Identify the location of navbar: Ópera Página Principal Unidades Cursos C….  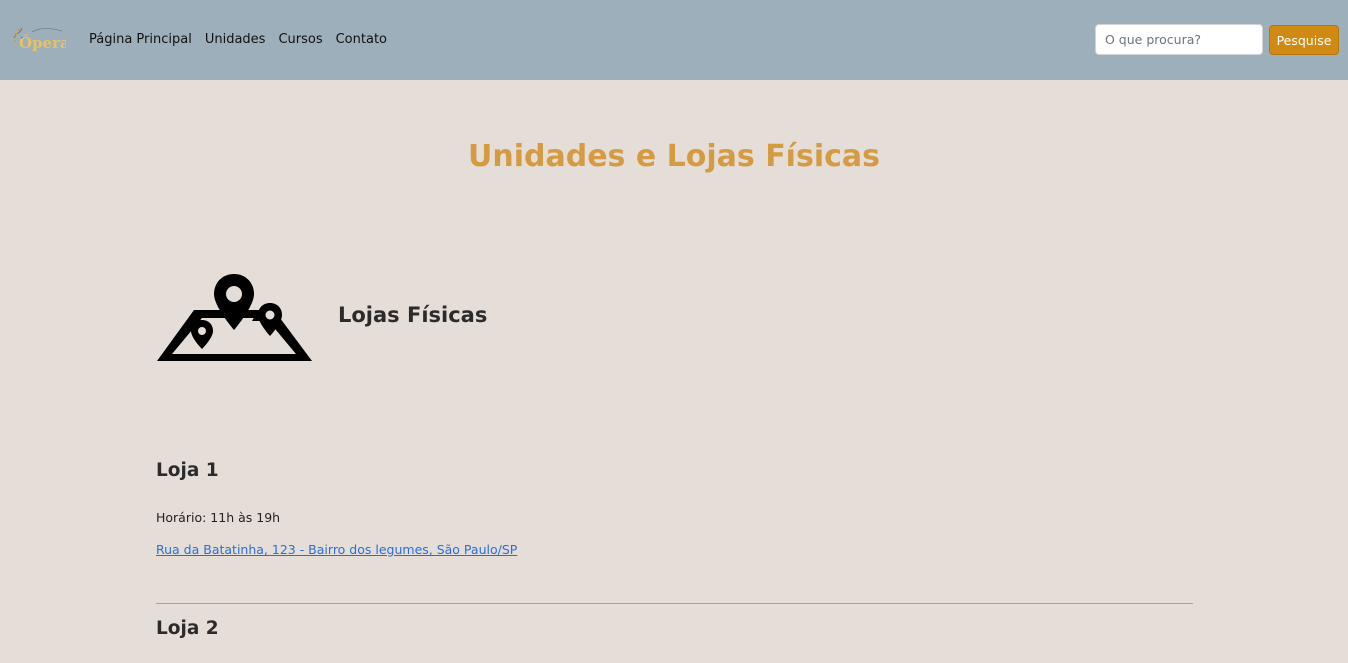
(674, 40).